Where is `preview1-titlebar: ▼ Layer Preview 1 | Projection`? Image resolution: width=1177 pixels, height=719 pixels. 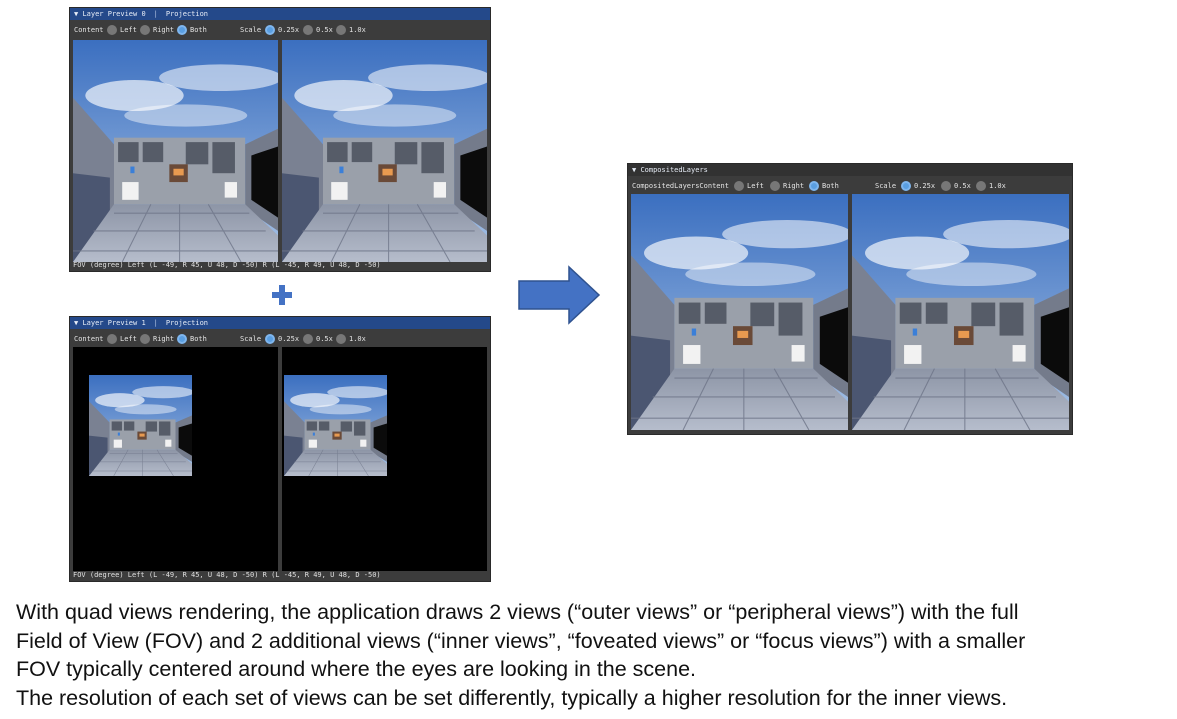
preview1-titlebar: ▼ Layer Preview 1 | Projection is located at coordinates (280, 323).